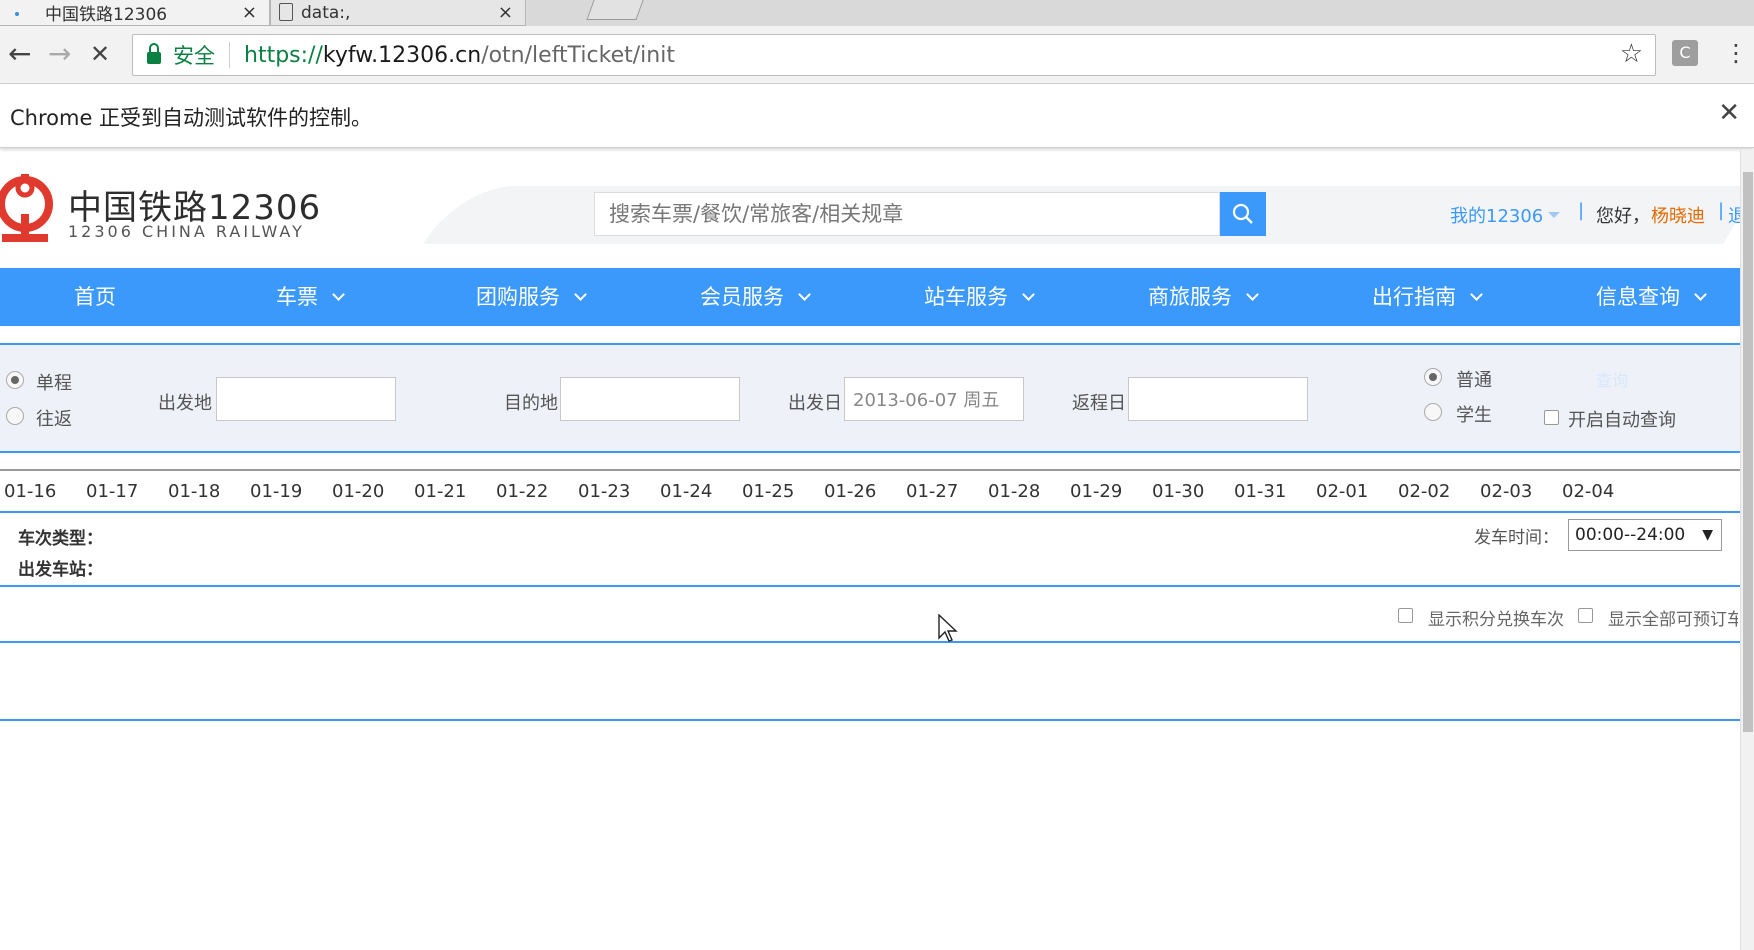 The image size is (1754, 950). I want to click on date-tab: 01-31, so click(1260, 491).